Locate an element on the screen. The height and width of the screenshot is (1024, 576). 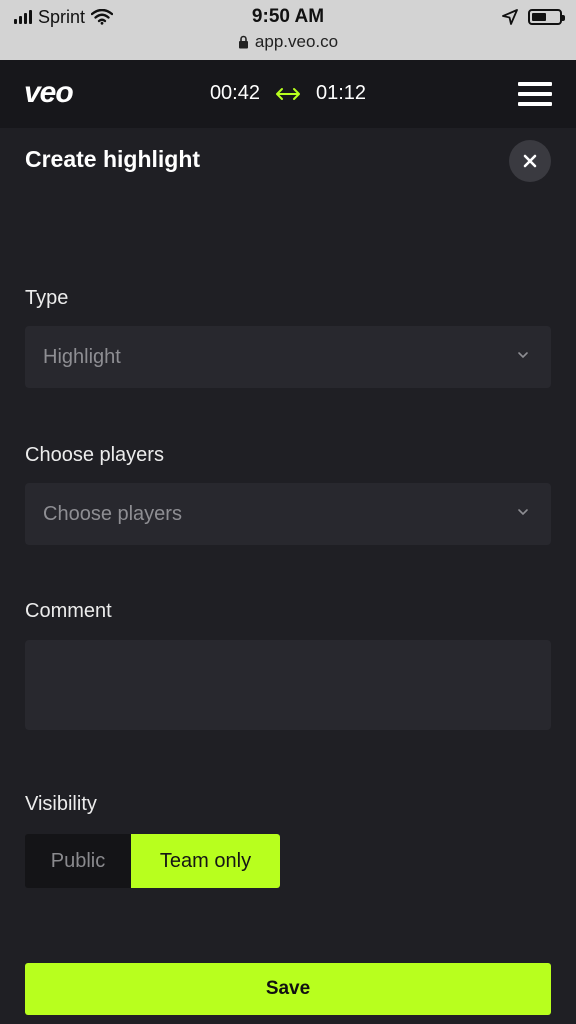
location-arrow-icon is located at coordinates (510, 17).